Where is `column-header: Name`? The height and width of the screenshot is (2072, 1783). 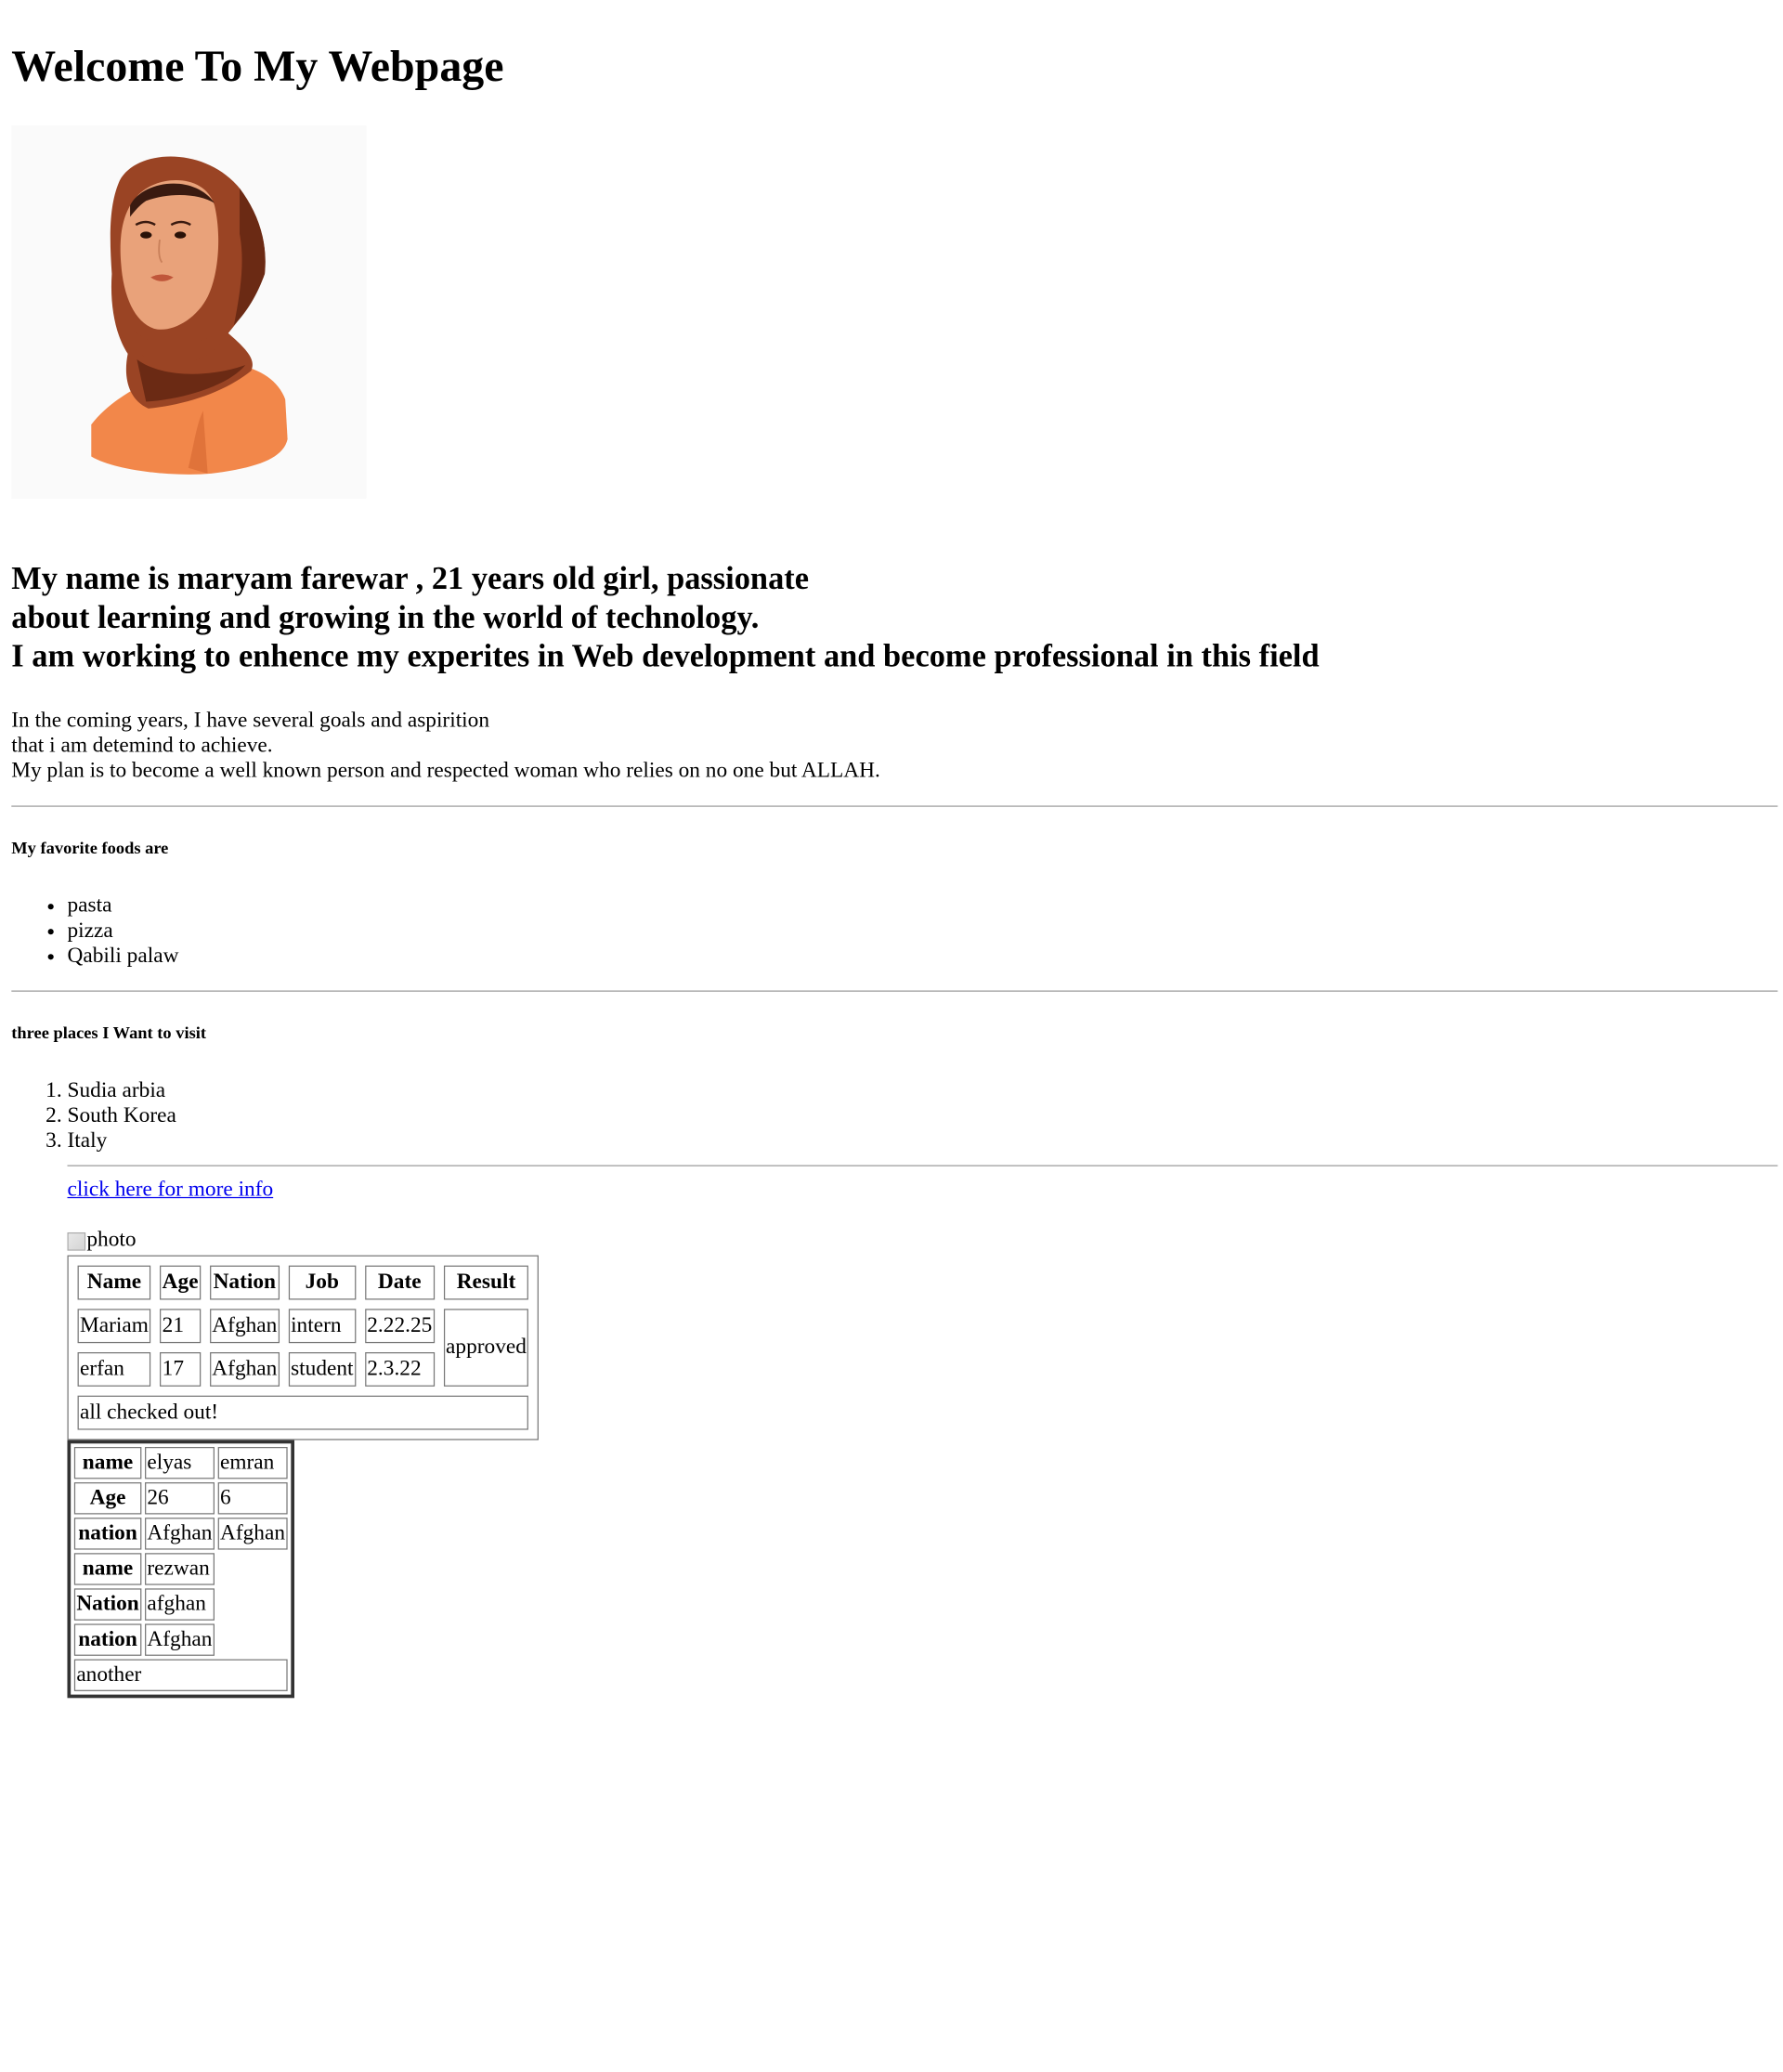 column-header: Name is located at coordinates (114, 1282).